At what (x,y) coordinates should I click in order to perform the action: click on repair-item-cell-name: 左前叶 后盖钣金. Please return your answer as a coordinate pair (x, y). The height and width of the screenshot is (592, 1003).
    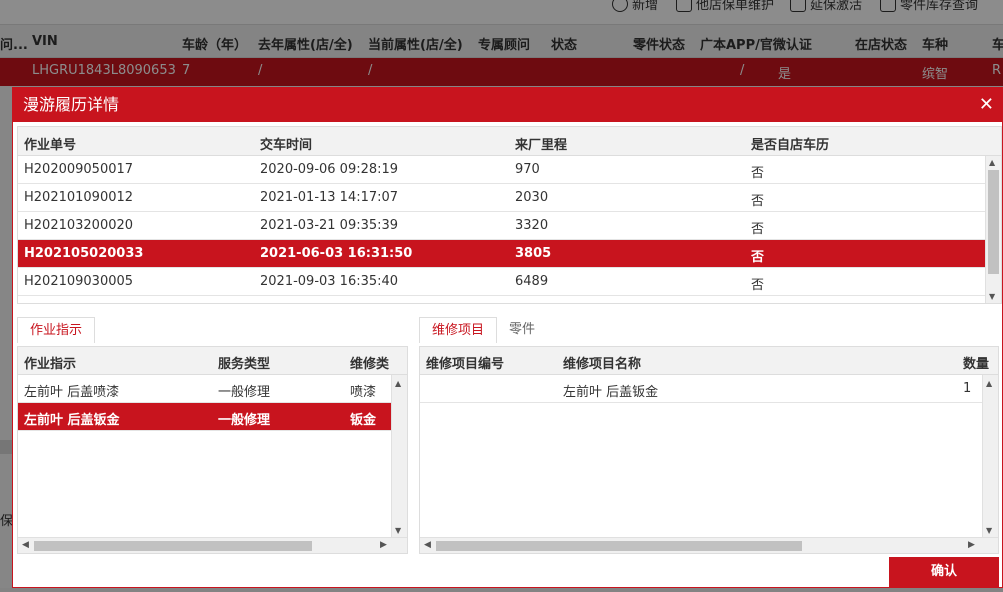
    Looking at the image, I should click on (611, 392).